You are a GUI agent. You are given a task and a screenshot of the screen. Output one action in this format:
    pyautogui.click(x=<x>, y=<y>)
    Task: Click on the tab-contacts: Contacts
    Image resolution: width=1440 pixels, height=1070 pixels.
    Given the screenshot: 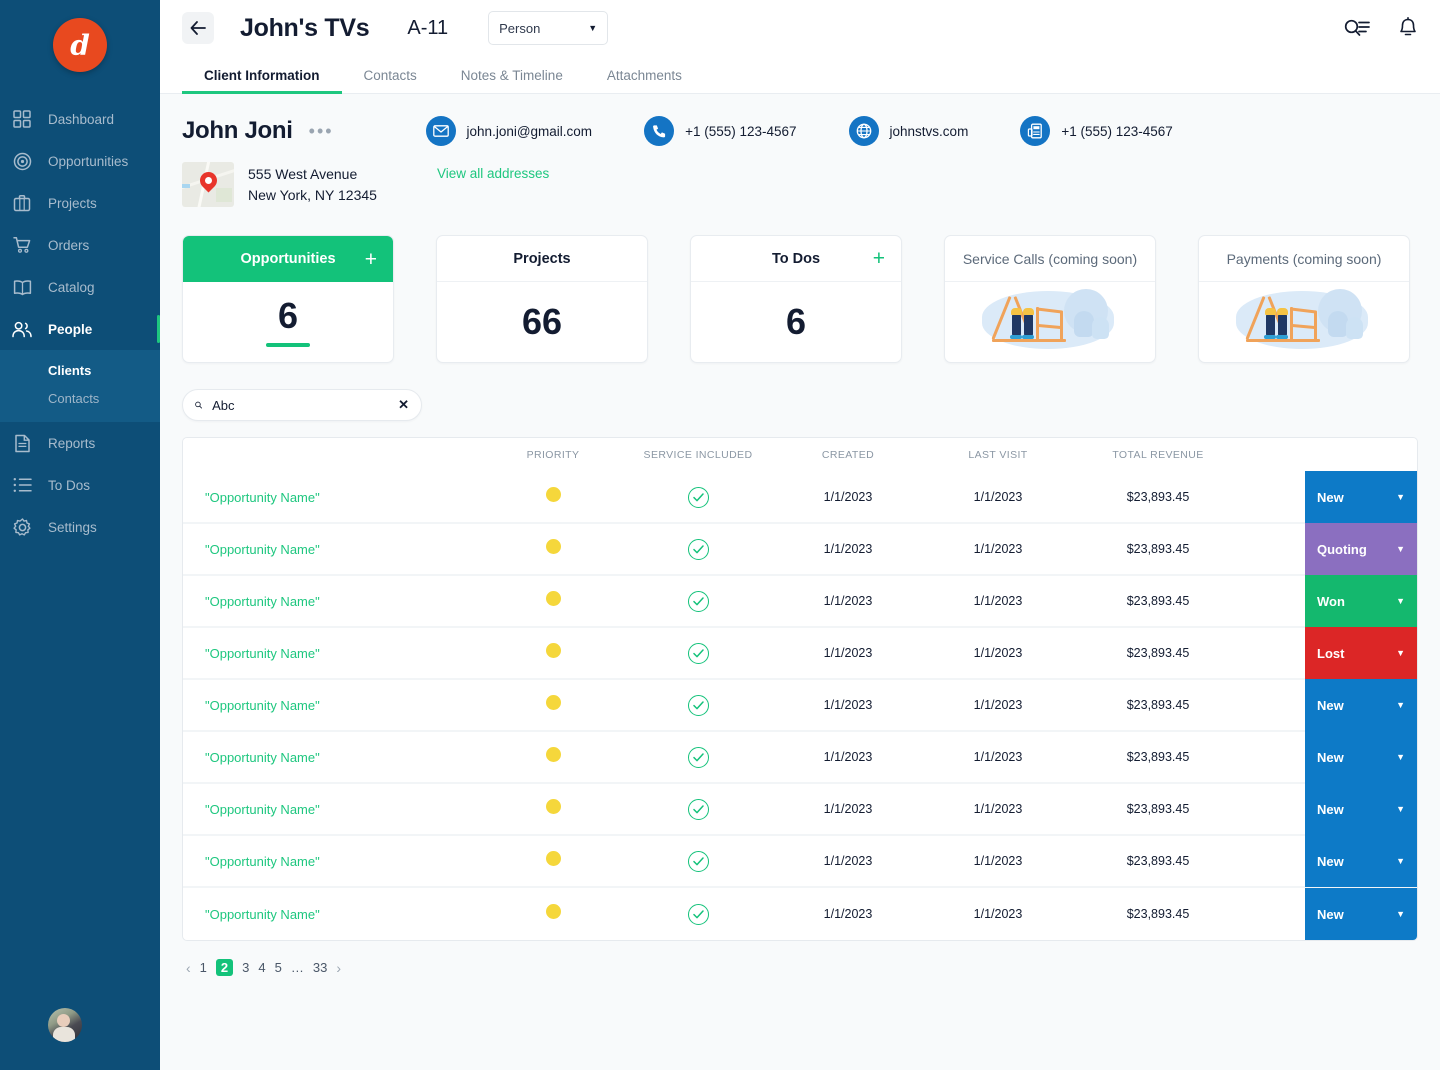 What is the action you would take?
    pyautogui.click(x=390, y=80)
    